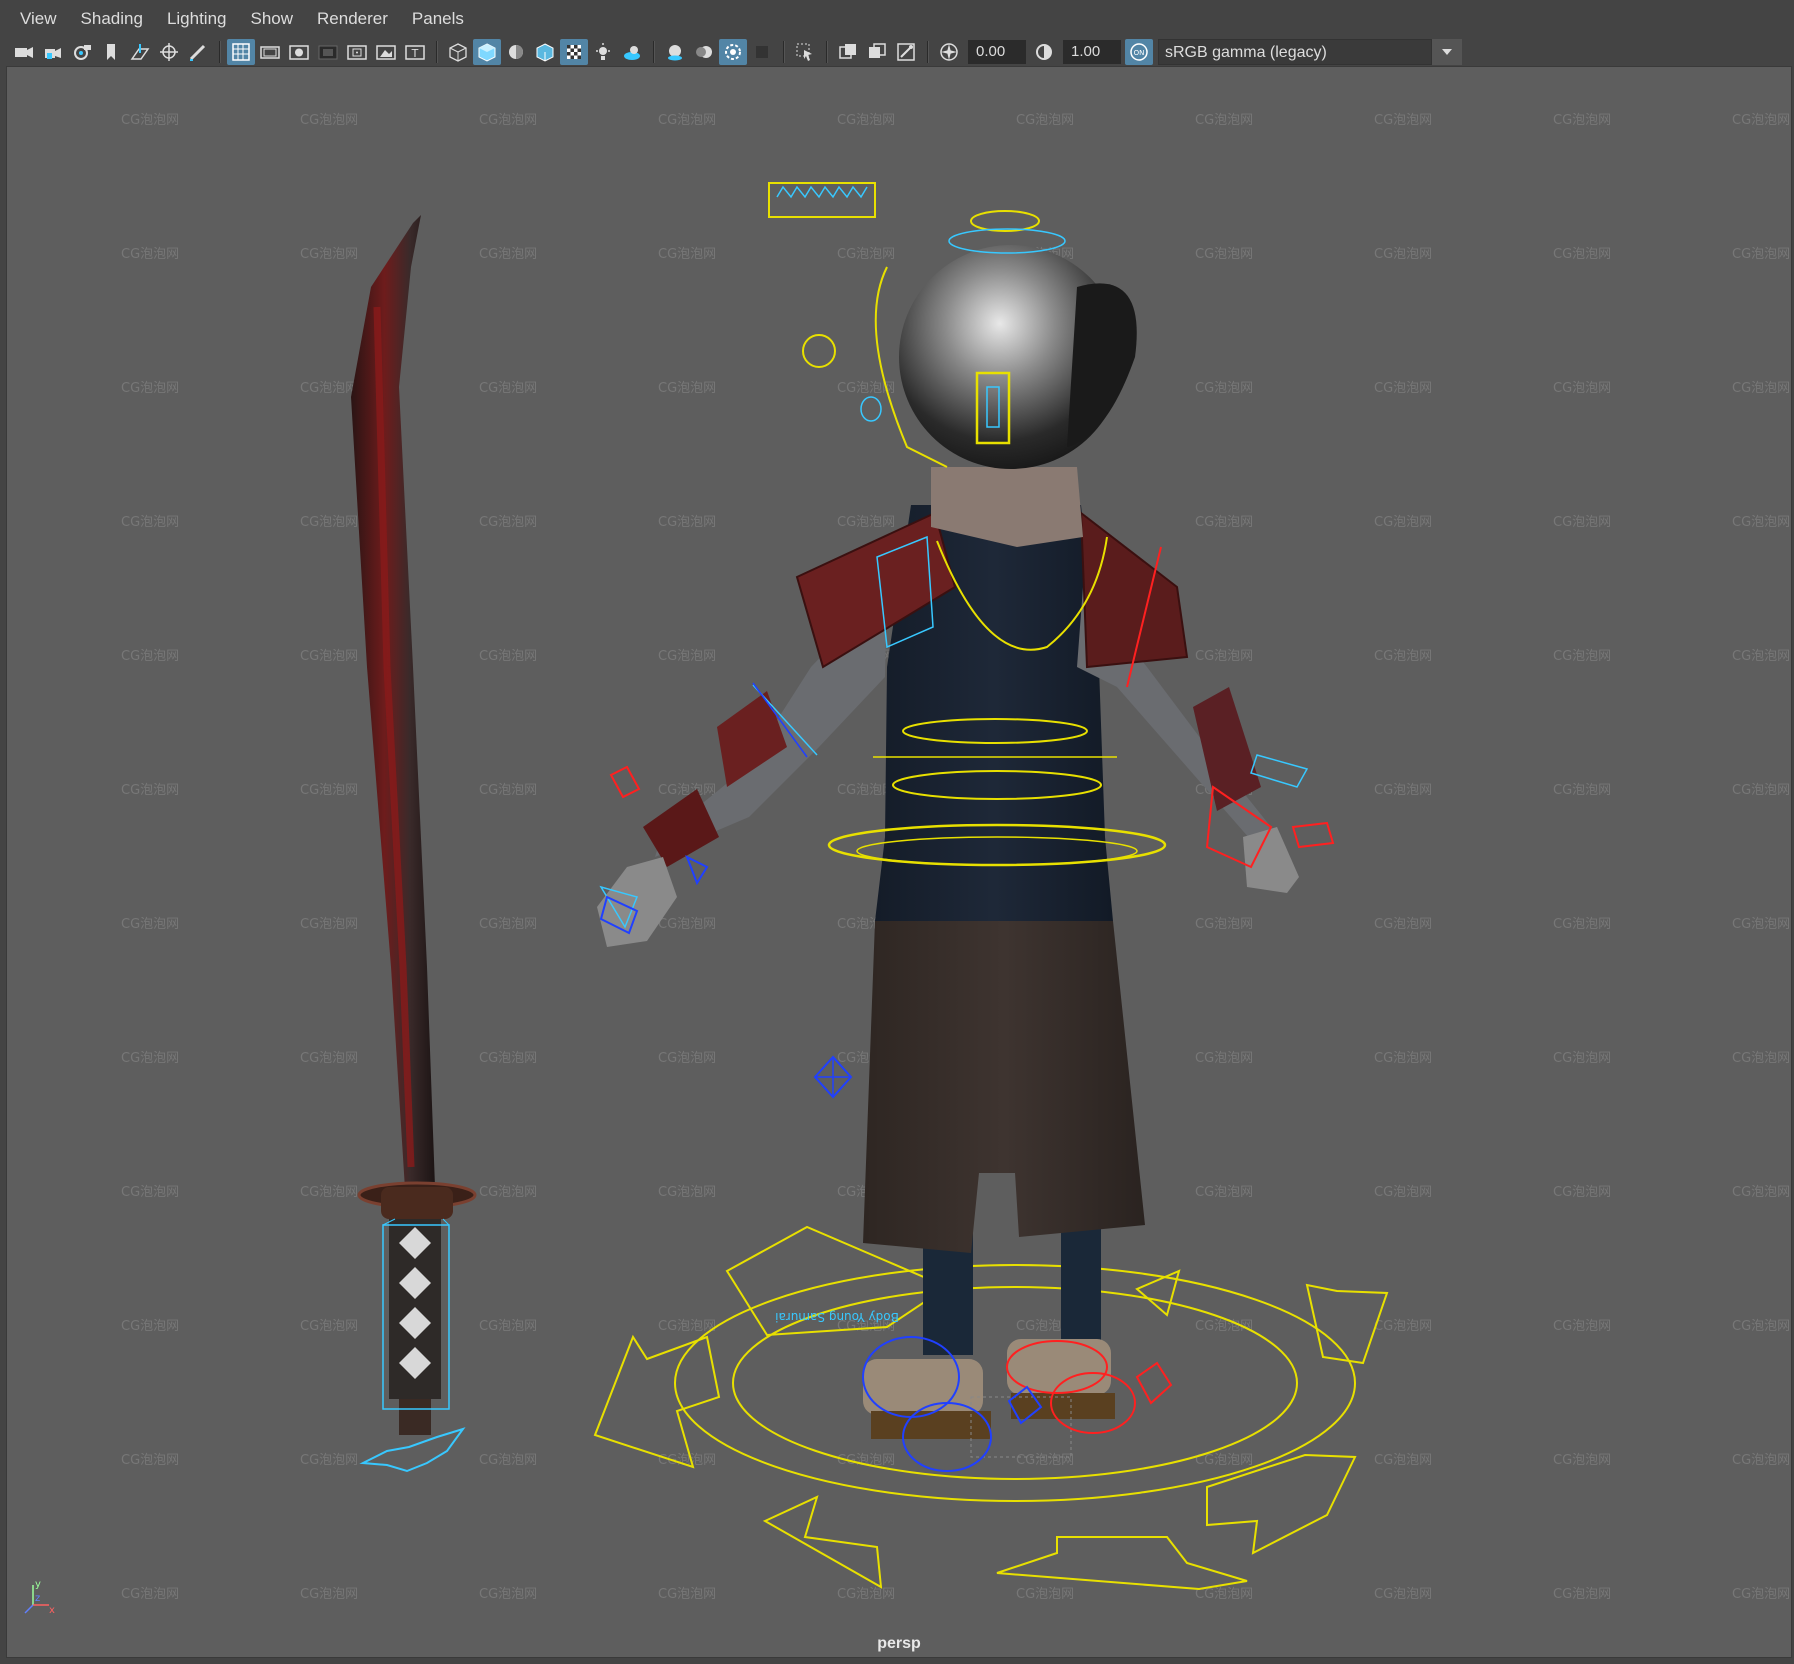  I want to click on chevron-down-icon, so click(1447, 52).